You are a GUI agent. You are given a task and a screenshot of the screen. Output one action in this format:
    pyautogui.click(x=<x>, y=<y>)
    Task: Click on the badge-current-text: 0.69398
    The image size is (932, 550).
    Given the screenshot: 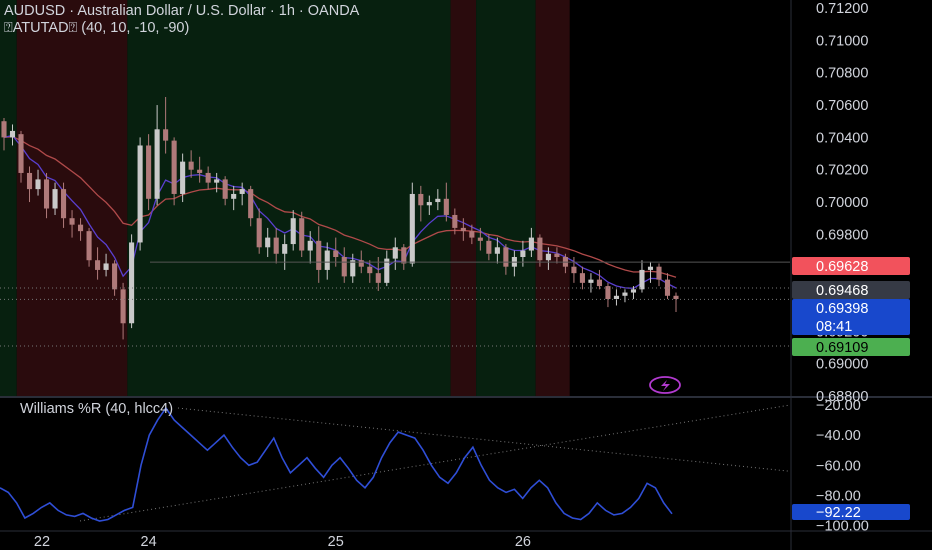 What is the action you would take?
    pyautogui.click(x=842, y=309)
    